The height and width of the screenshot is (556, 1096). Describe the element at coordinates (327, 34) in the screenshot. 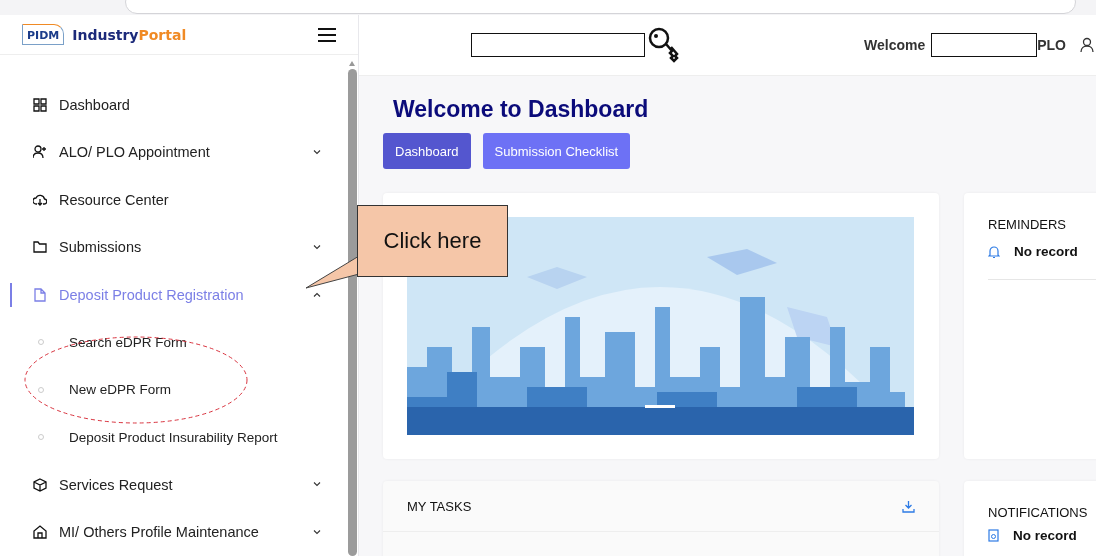

I see `menu-icon` at that location.